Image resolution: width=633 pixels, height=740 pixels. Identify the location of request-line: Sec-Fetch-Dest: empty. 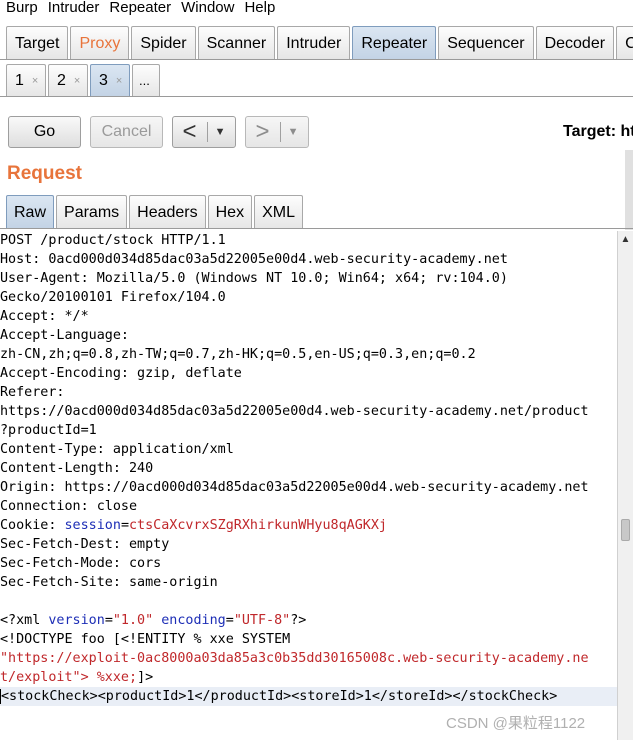
(85, 544).